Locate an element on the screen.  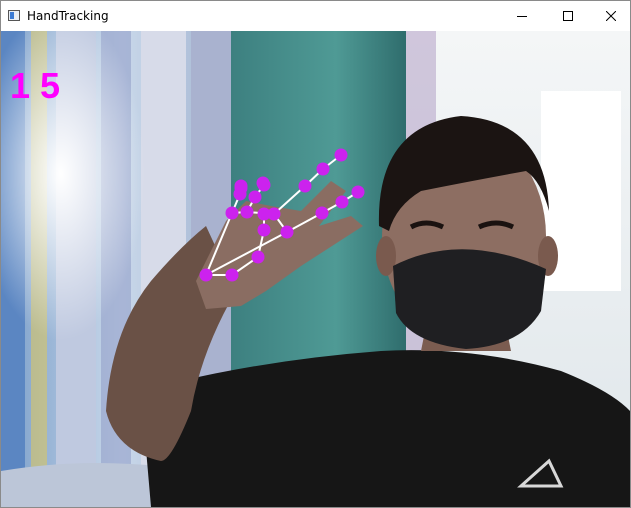
minimize-icon is located at coordinates (522, 16).